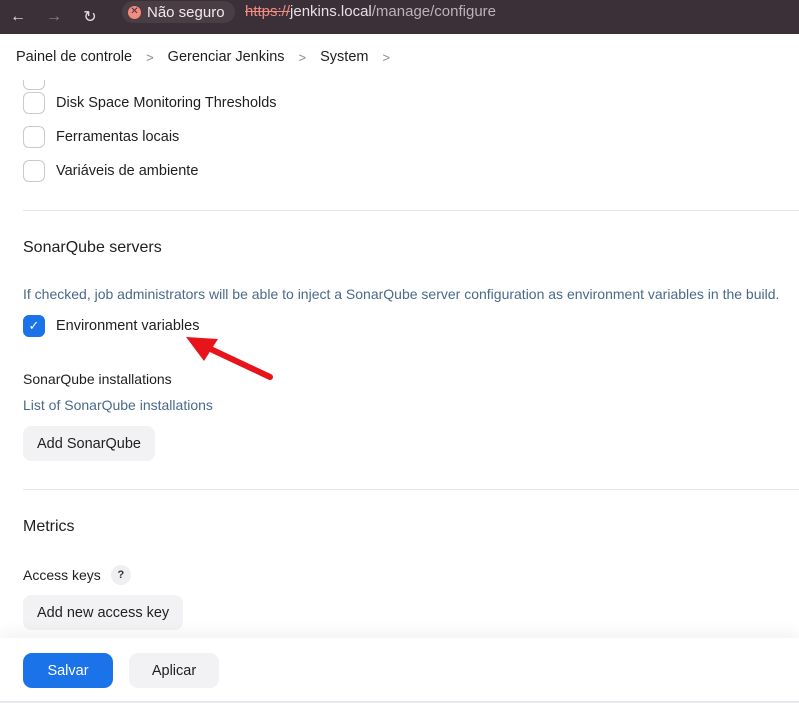  Describe the element at coordinates (74, 57) in the screenshot. I see `breadcrumb-item-dashboard: Painel de controle` at that location.